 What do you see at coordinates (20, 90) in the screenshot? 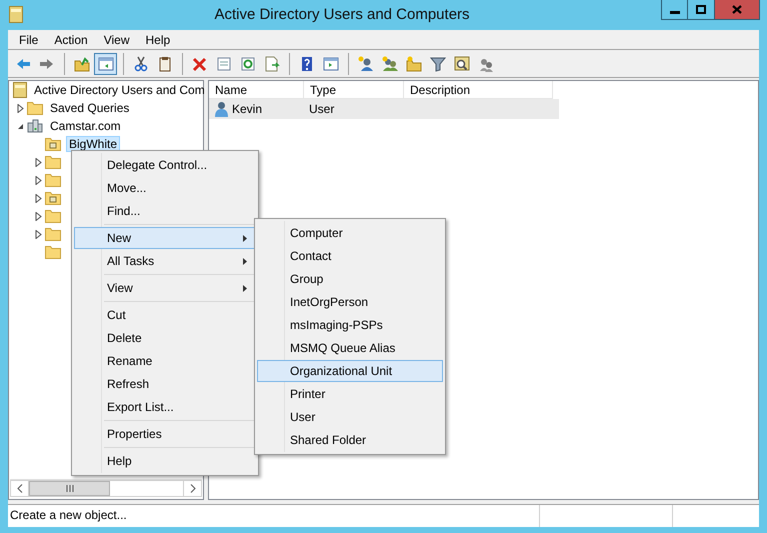
I see `console-icon` at bounding box center [20, 90].